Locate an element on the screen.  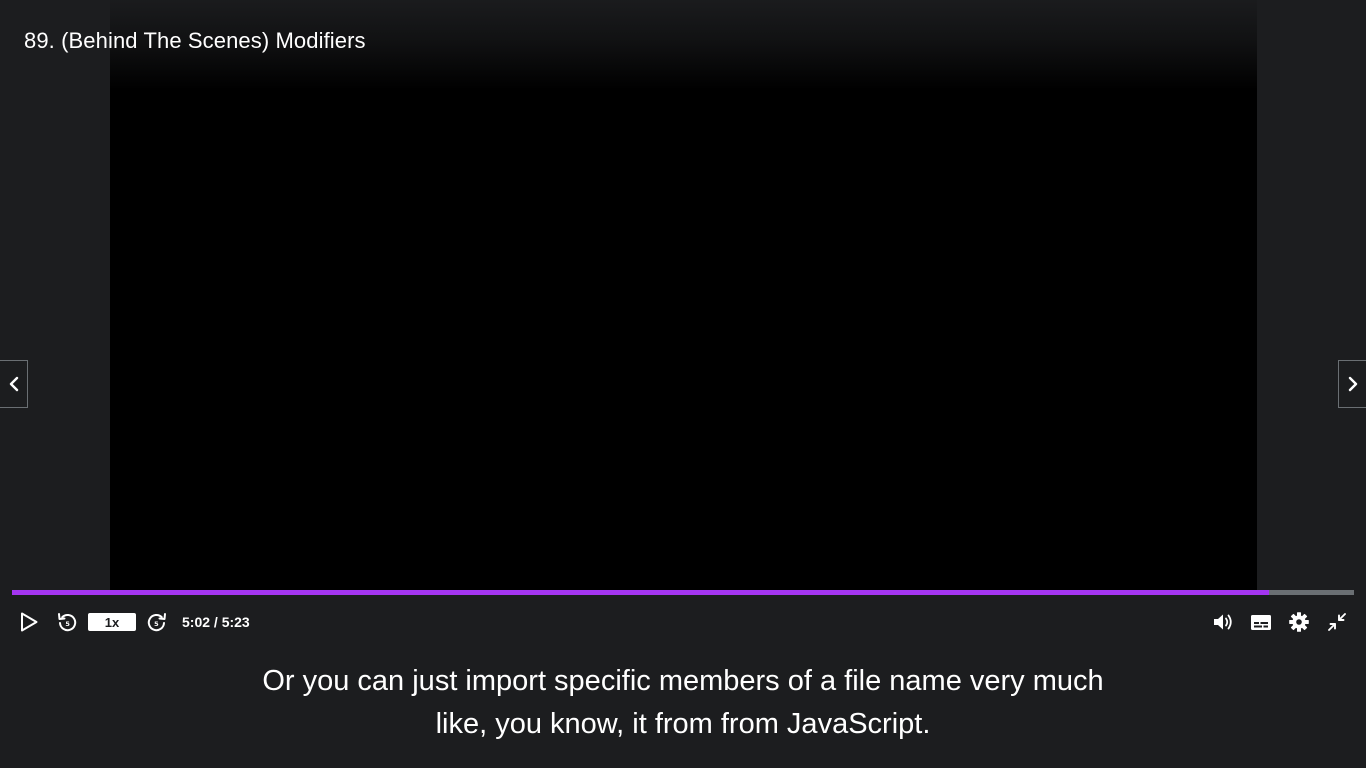
lecture-title: 89. (Behind The Scenes) Modifiers is located at coordinates (195, 40).